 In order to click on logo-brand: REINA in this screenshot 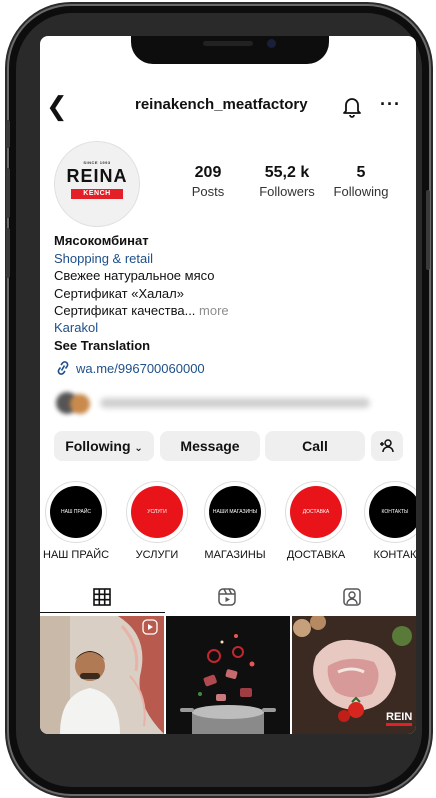, I will do `click(97, 176)`.